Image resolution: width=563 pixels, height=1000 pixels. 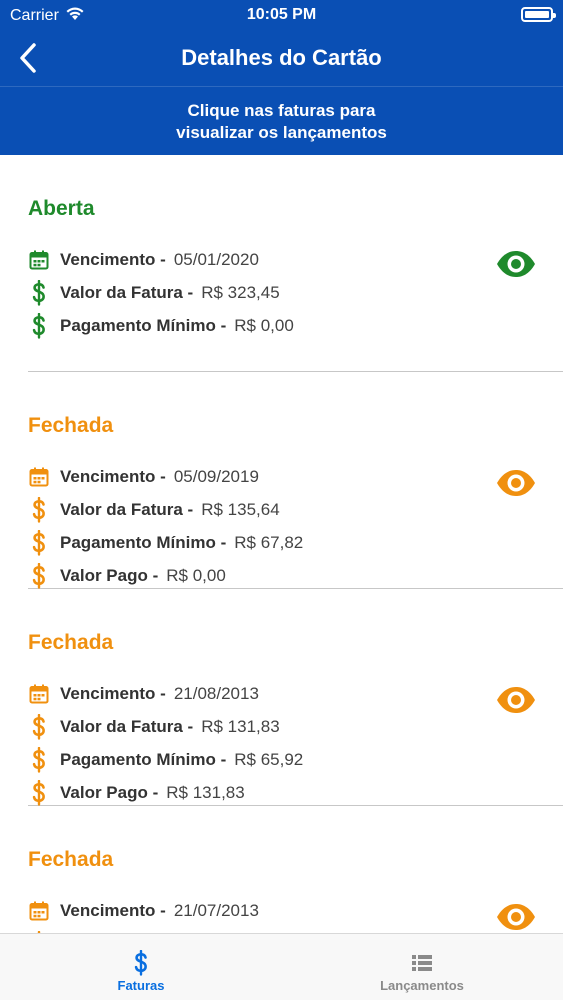 I want to click on status-time: 10:05 PM, so click(x=281, y=14).